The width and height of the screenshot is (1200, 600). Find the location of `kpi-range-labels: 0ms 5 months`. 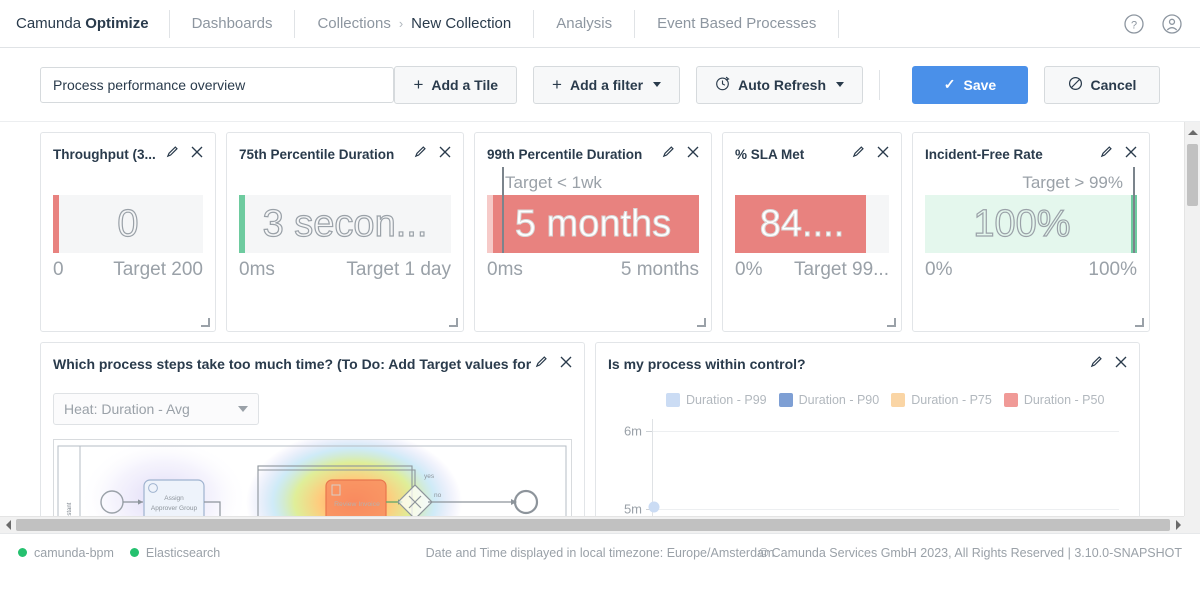

kpi-range-labels: 0ms 5 months is located at coordinates (593, 270).